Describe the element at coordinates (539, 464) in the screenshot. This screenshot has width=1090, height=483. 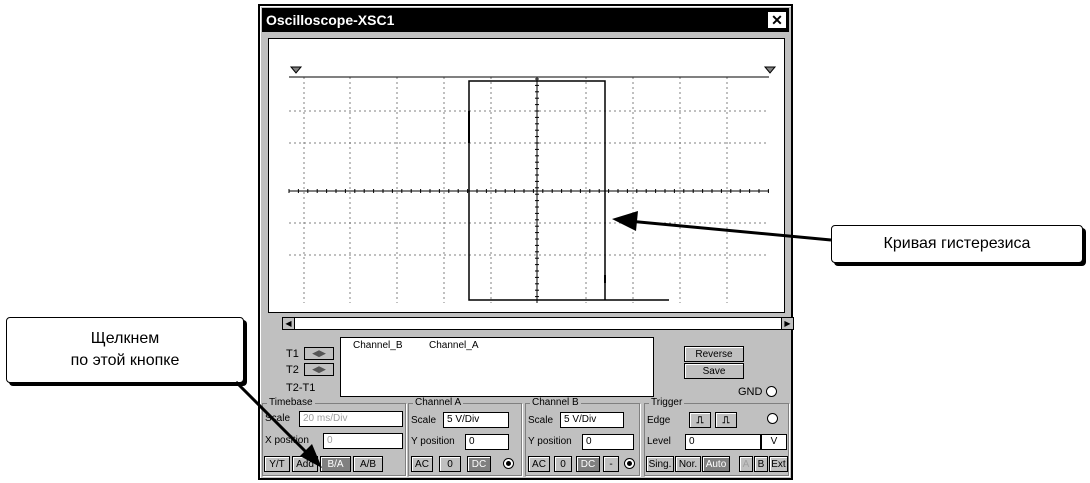
I see `channel-b-ac-button: AC` at that location.